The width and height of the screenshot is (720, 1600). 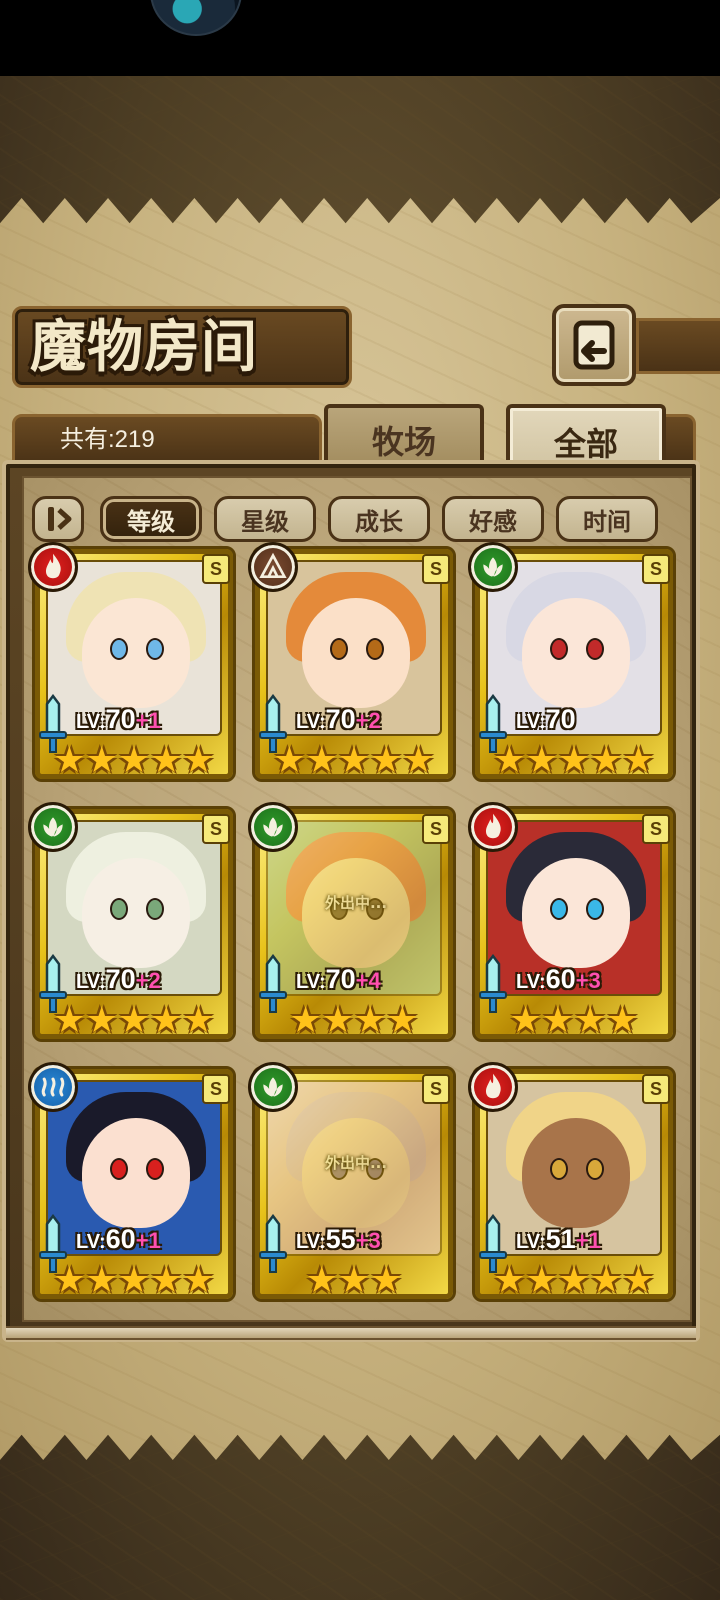 I want to click on monster-card: 外出中... S LV:70+4 ★ ★ ★ ★, so click(x=352, y=922).